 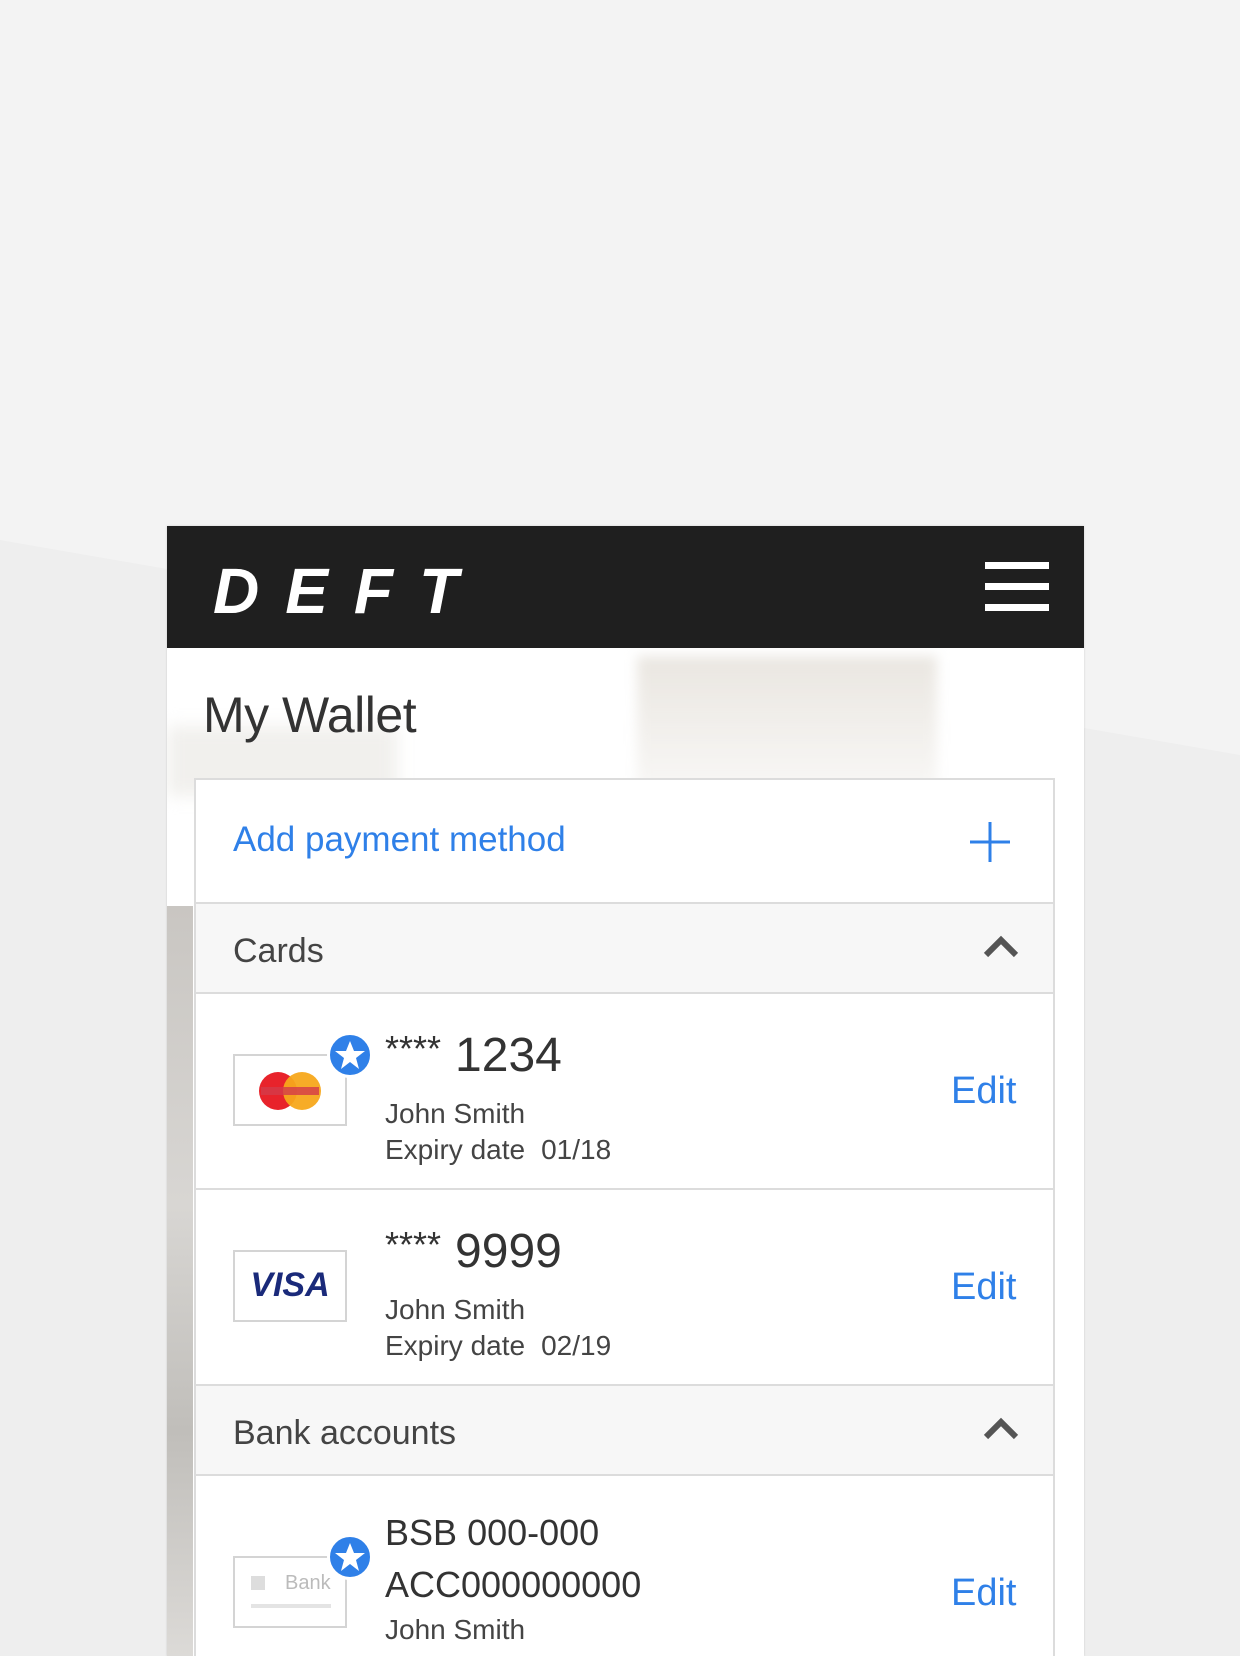 What do you see at coordinates (310, 715) in the screenshot?
I see `page-title: My Wallet` at bounding box center [310, 715].